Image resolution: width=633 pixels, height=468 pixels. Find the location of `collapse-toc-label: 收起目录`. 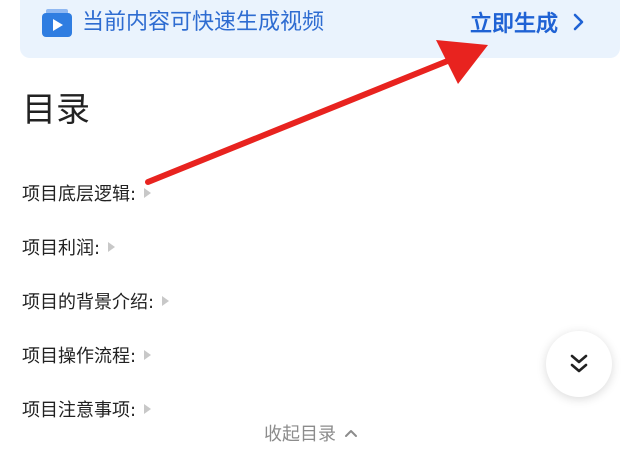

collapse-toc-label: 收起目录 is located at coordinates (300, 434).